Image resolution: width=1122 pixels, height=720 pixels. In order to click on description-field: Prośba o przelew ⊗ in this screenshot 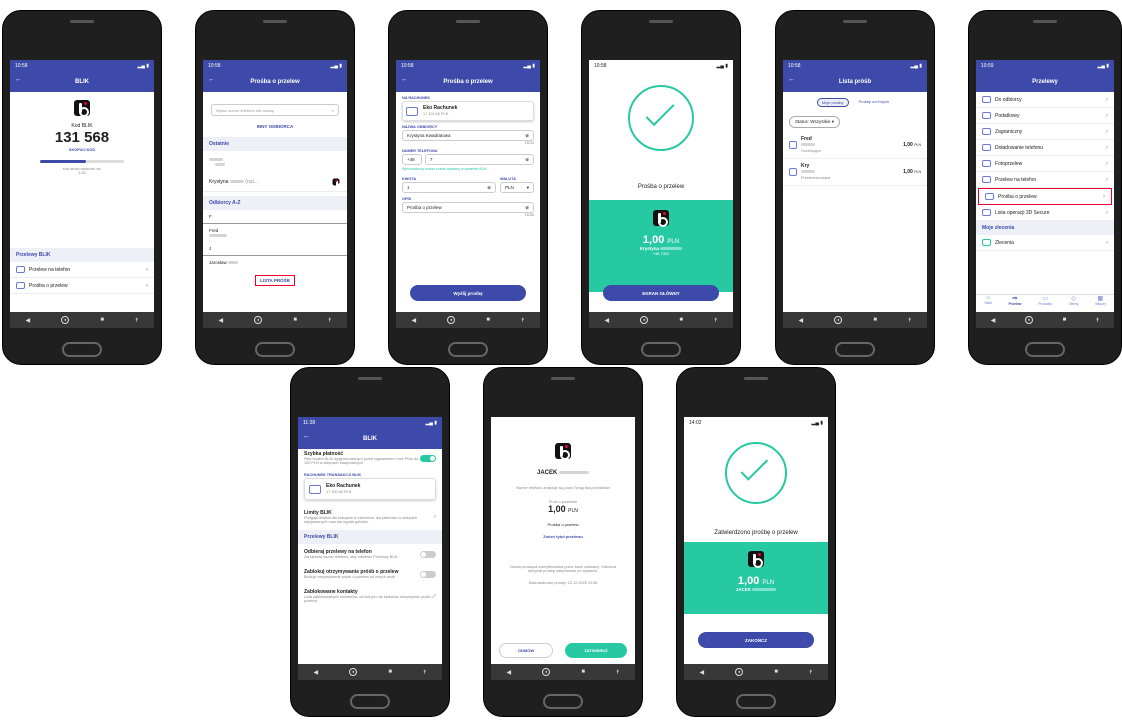, I will do `click(468, 207)`.